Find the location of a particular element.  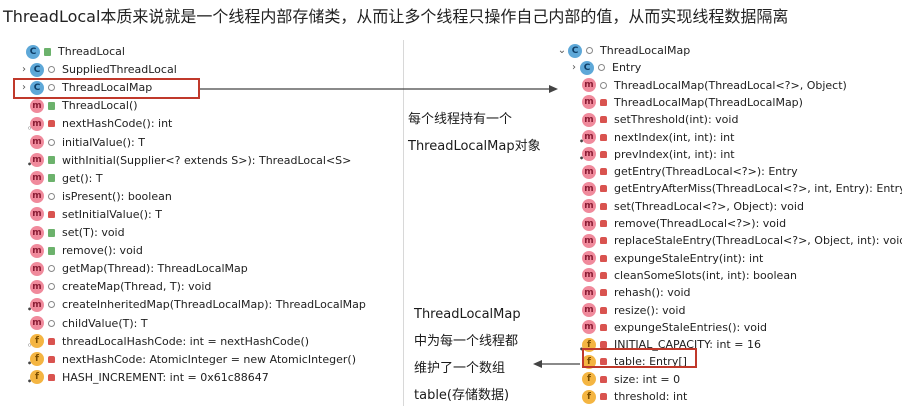

right-item-14: m rehash(): void is located at coordinates (630, 292).